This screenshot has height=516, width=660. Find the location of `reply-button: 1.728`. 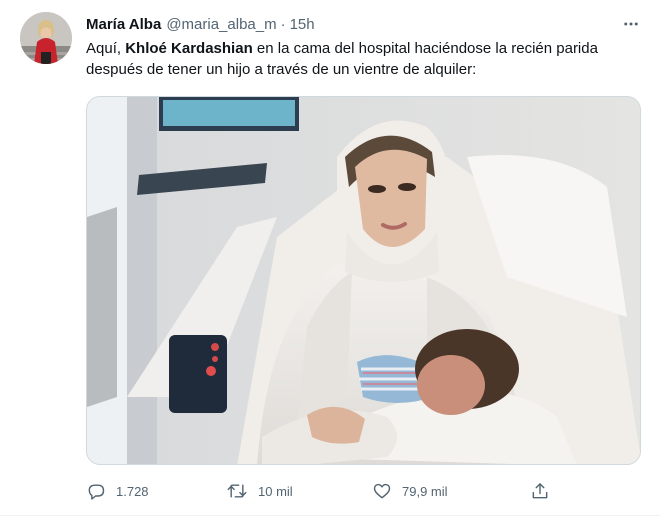

reply-button: 1.728 is located at coordinates (117, 491).